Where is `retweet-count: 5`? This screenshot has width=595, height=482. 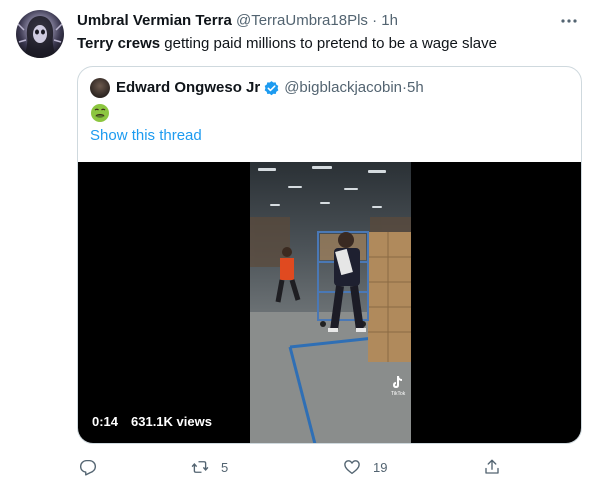 retweet-count: 5 is located at coordinates (225, 467).